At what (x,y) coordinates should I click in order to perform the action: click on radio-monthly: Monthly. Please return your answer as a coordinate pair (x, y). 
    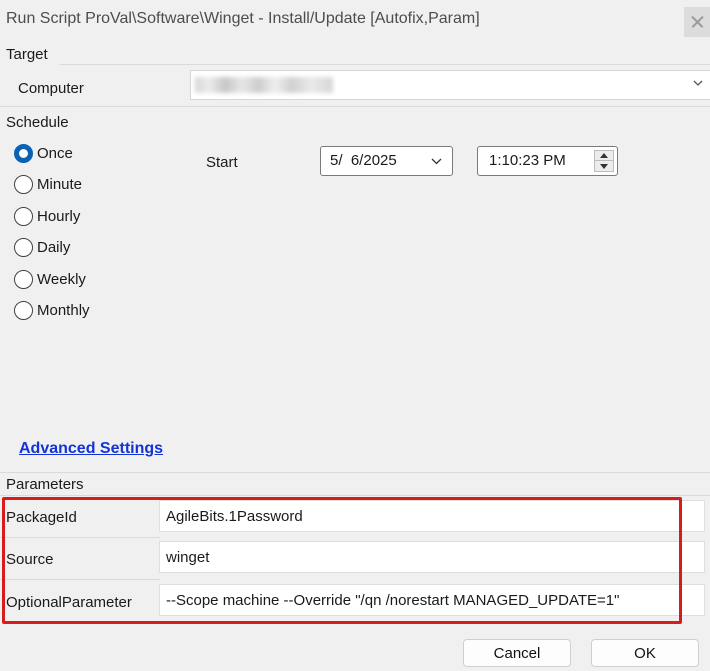
    Looking at the image, I should click on (52, 310).